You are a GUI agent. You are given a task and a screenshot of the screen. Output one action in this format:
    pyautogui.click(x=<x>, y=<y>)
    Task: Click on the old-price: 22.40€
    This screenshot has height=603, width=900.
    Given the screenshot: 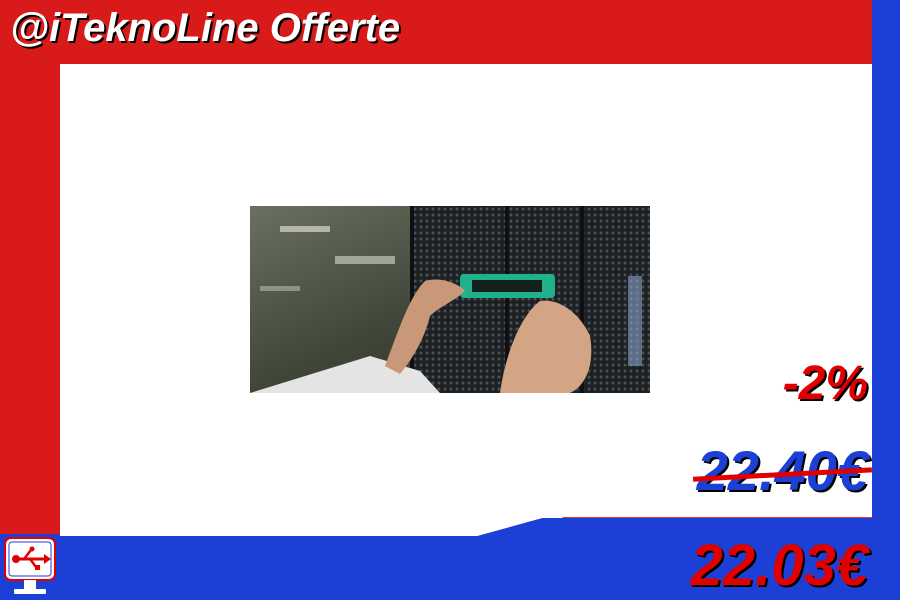 What is the action you would take?
    pyautogui.click(x=782, y=470)
    